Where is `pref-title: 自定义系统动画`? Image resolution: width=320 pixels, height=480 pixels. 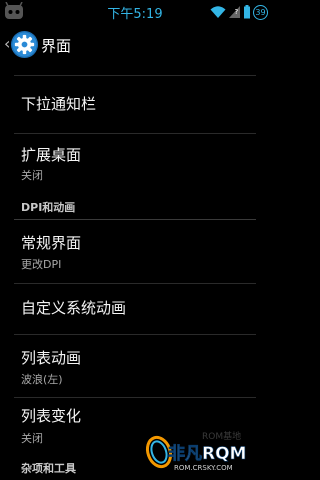
pref-title: 自定义系统动画 is located at coordinates (74, 308).